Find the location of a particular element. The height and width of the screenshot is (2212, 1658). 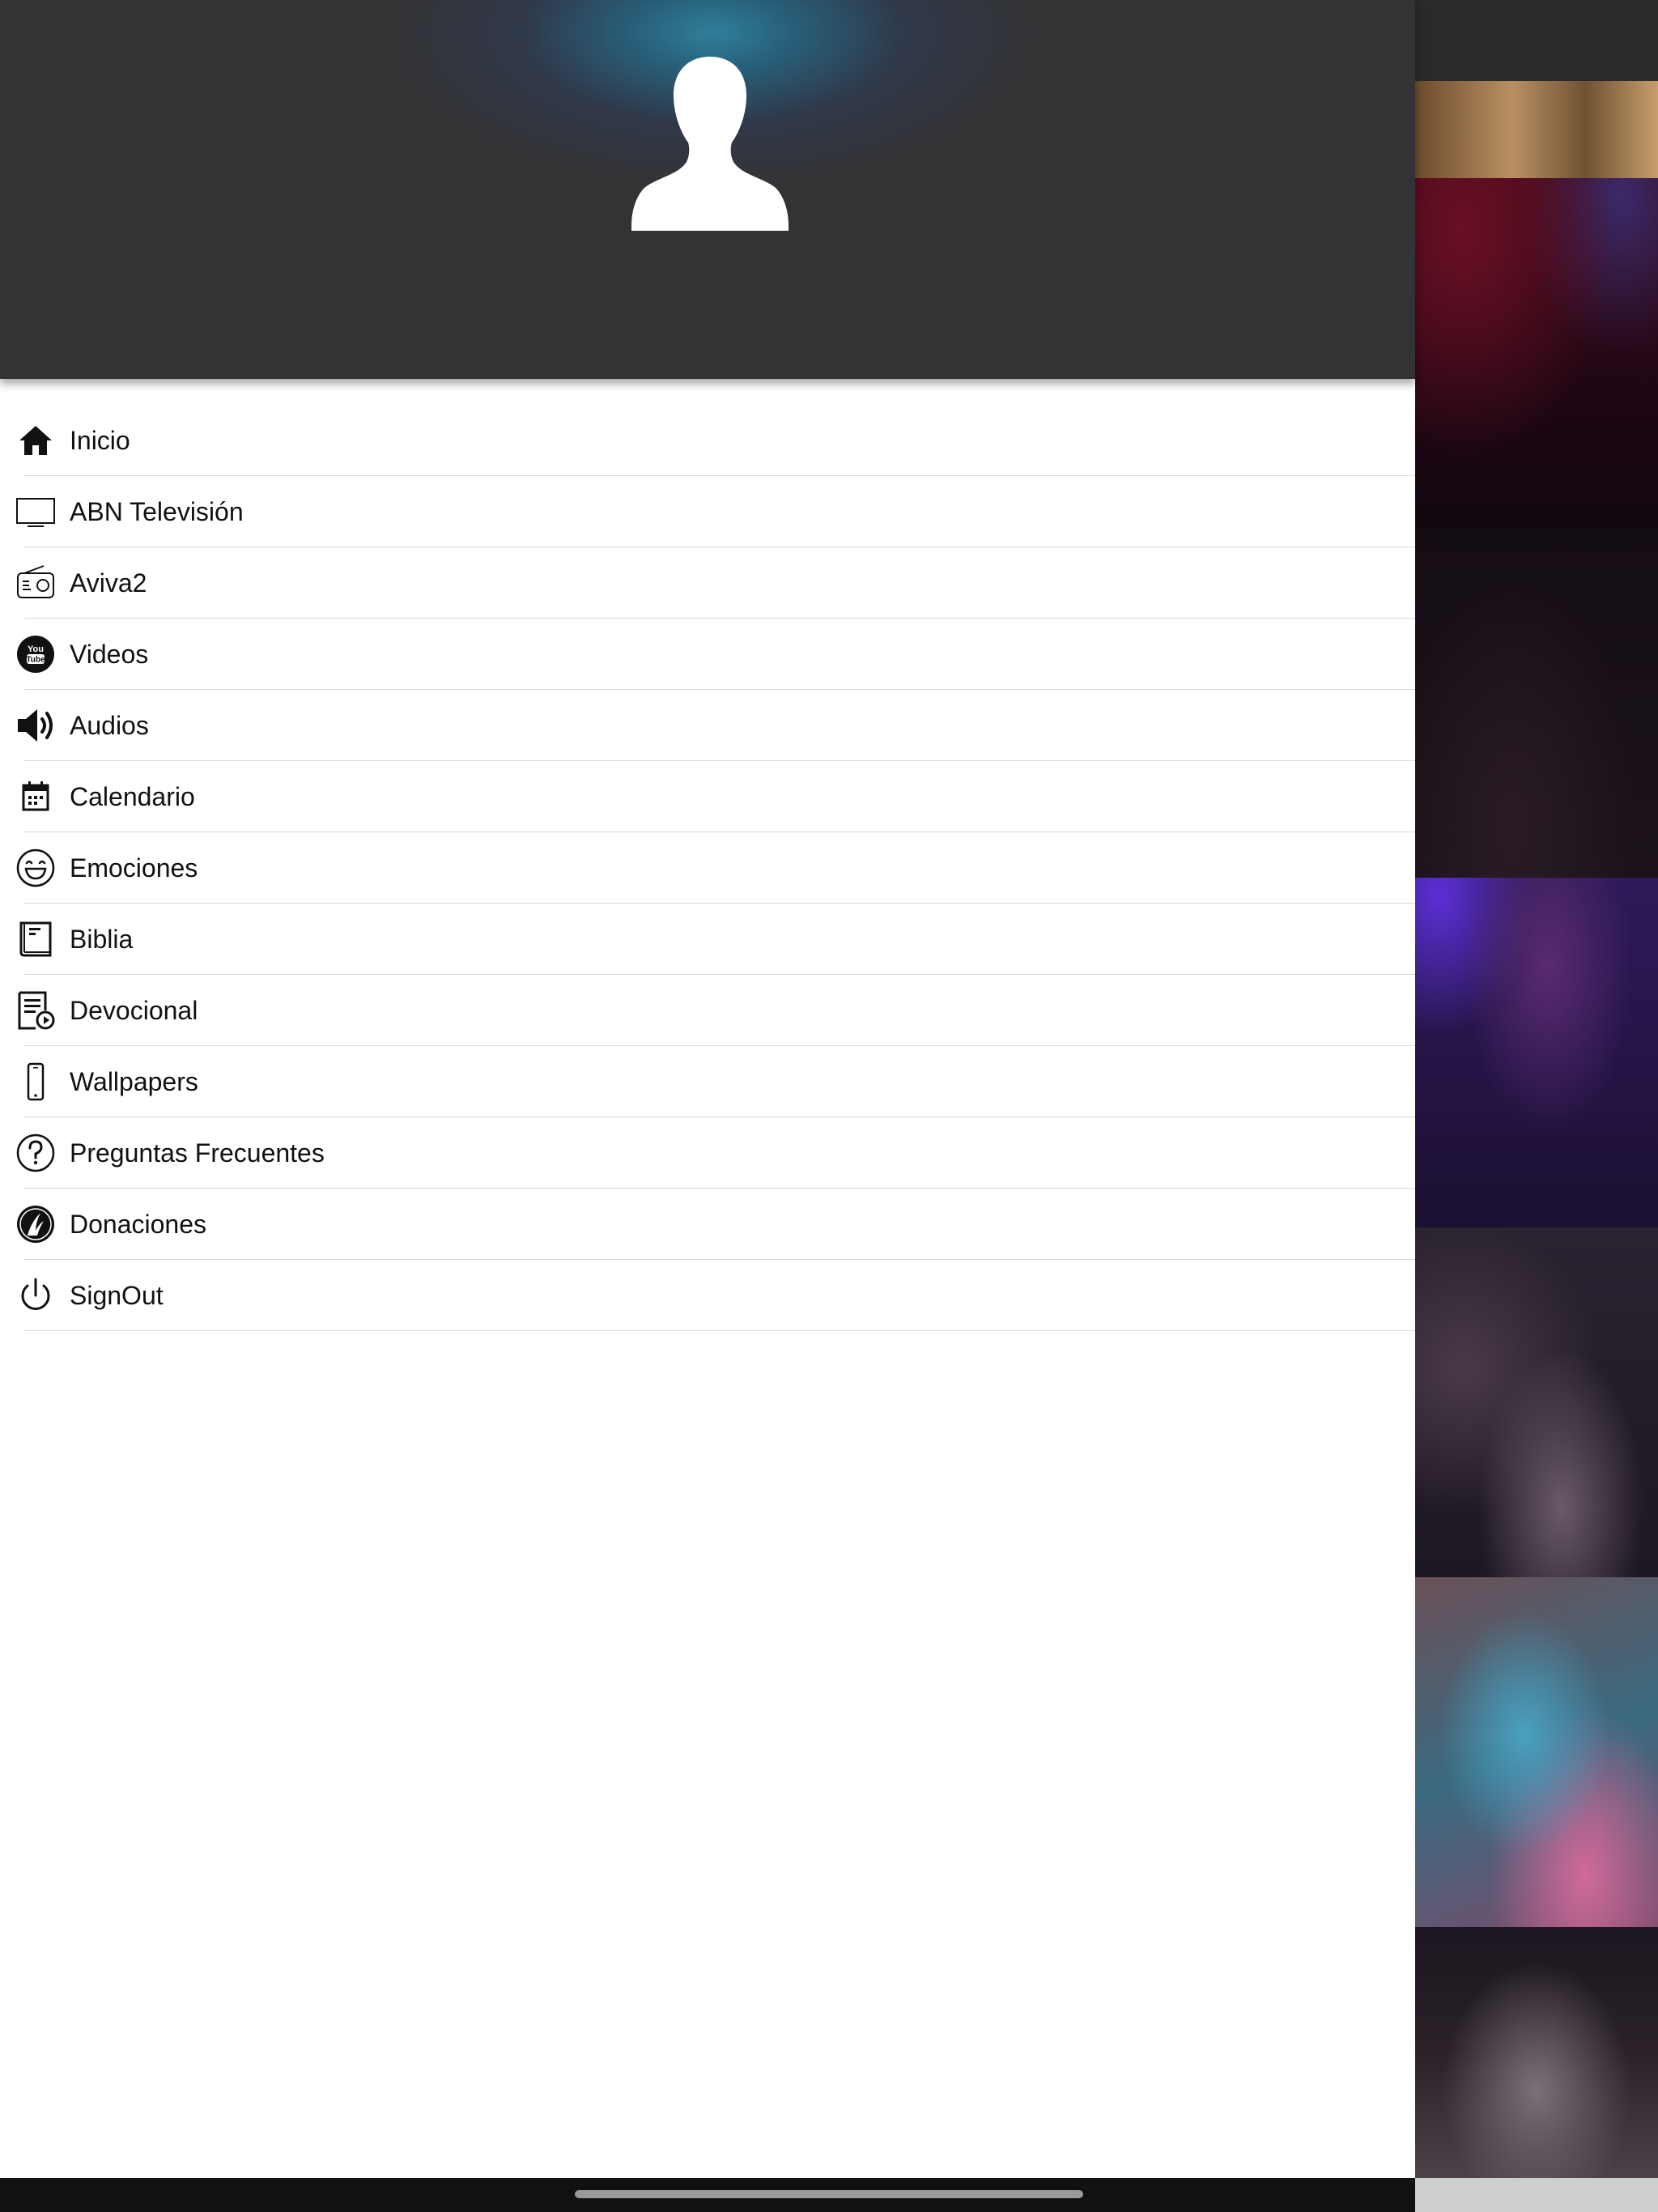

menu-item-inicio: Inicio is located at coordinates (717, 441).